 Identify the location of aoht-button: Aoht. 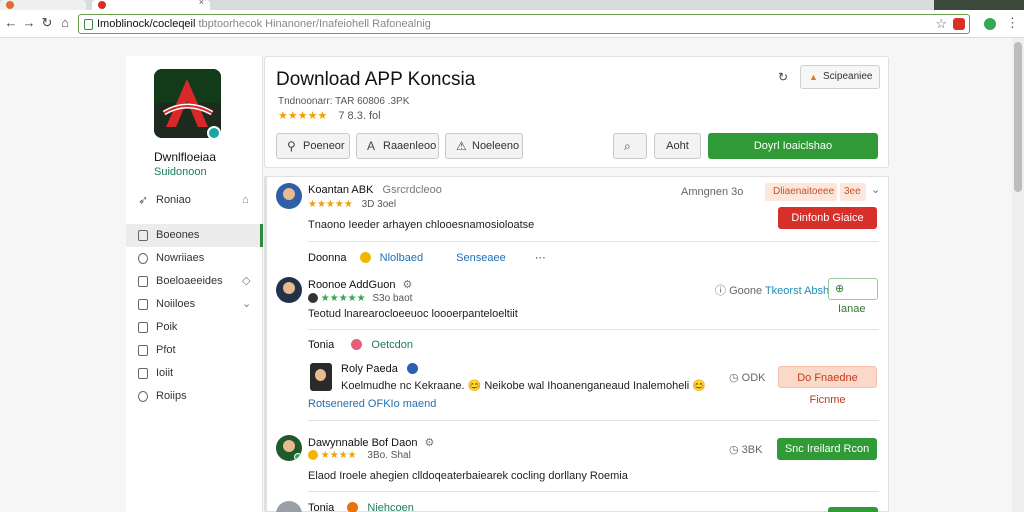
(677, 146).